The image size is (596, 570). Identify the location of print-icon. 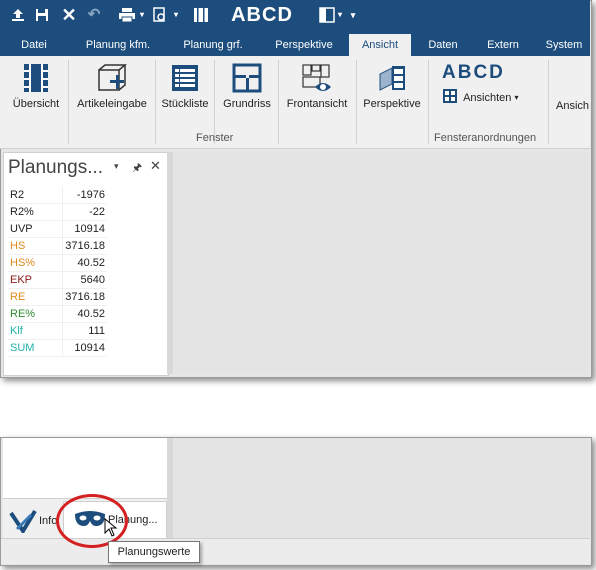
(127, 15).